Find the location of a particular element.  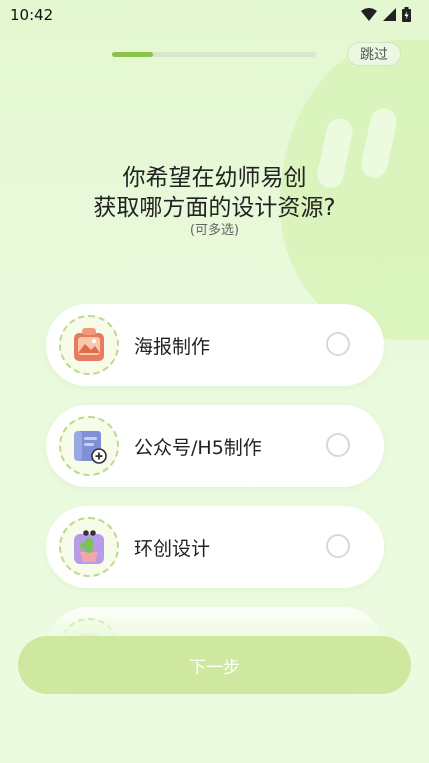

multi-select-hint: (可多选) is located at coordinates (214, 230).